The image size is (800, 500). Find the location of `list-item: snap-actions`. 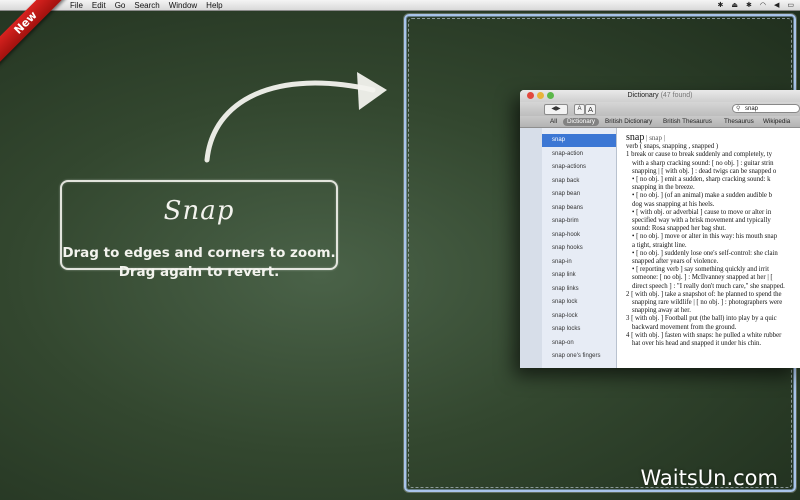

list-item: snap-actions is located at coordinates (579, 167).